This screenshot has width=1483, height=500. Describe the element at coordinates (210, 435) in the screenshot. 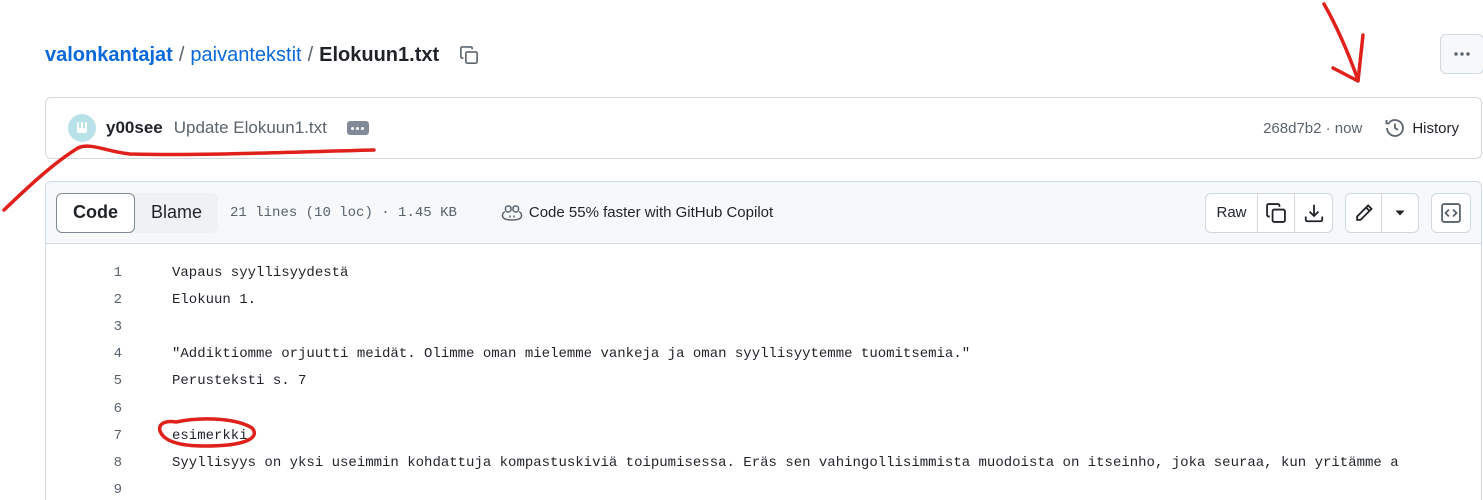

I see `line-text: esimerkki` at that location.